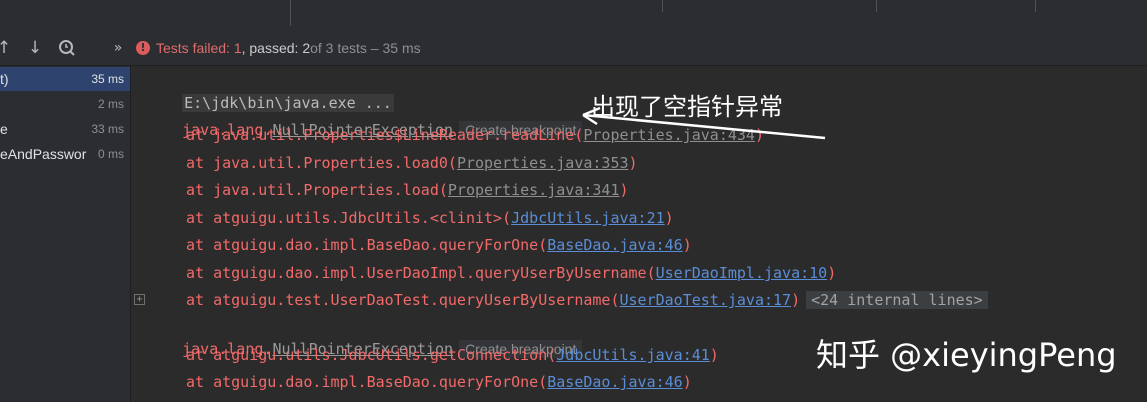 The image size is (1147, 402). I want to click on watermark: 知乎 @xieyingPeng, so click(966, 355).